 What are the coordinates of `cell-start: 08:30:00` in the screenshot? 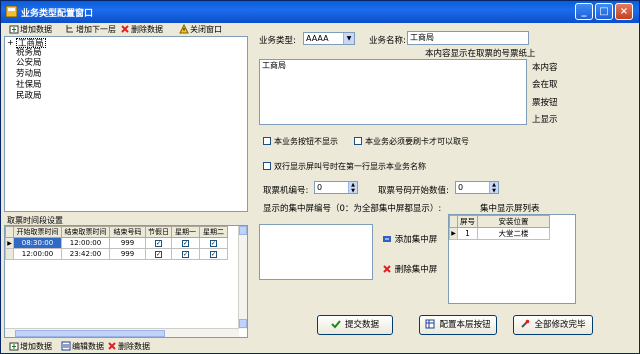 It's located at (37, 243).